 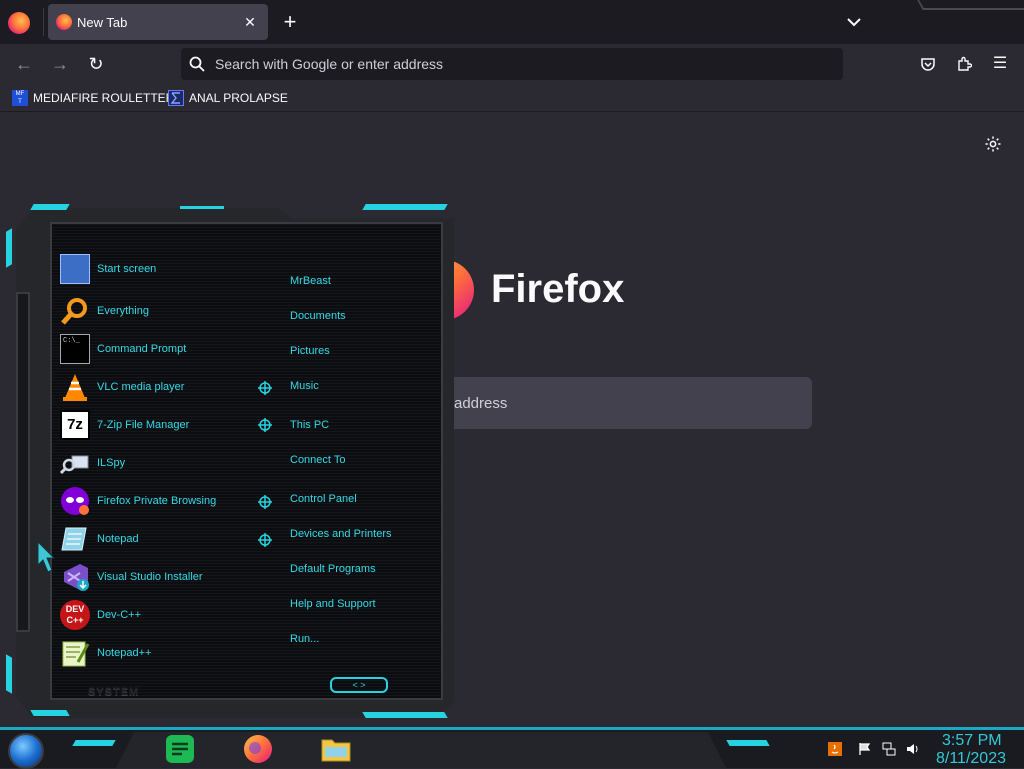 What do you see at coordinates (75, 501) in the screenshot?
I see `private-browsing-icon` at bounding box center [75, 501].